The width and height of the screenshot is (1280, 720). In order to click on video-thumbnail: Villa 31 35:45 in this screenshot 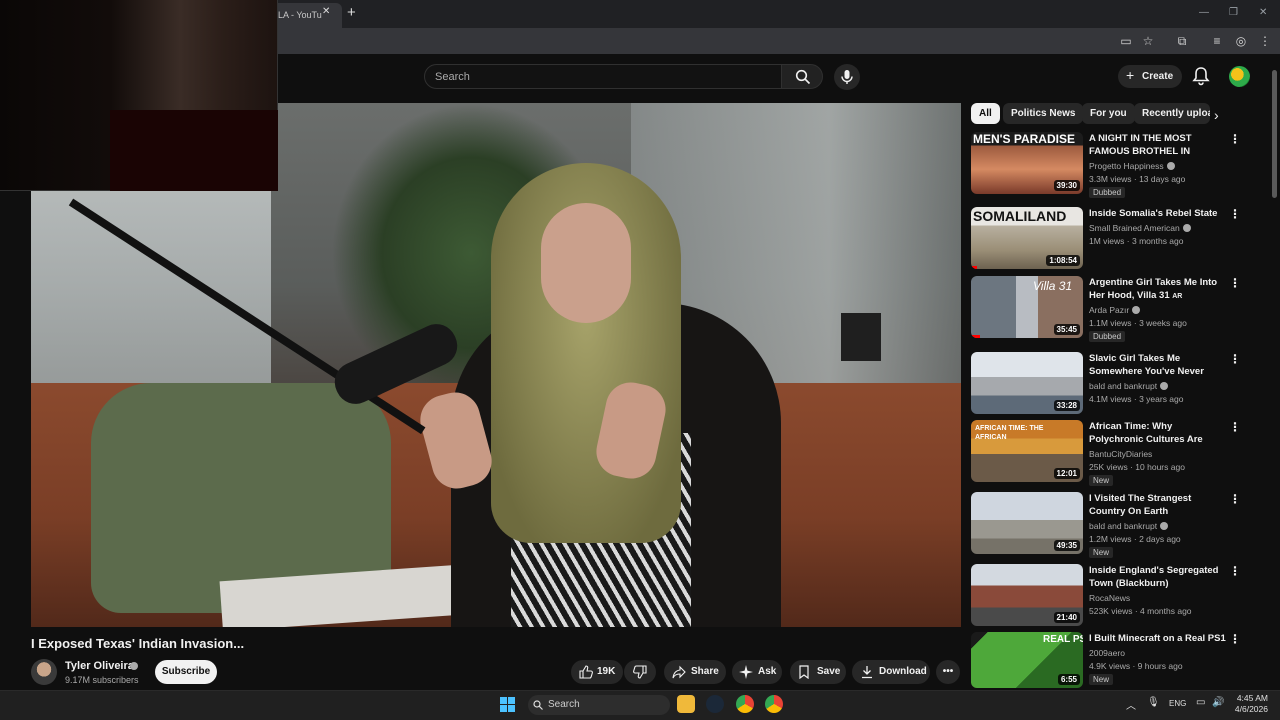, I will do `click(1027, 307)`.